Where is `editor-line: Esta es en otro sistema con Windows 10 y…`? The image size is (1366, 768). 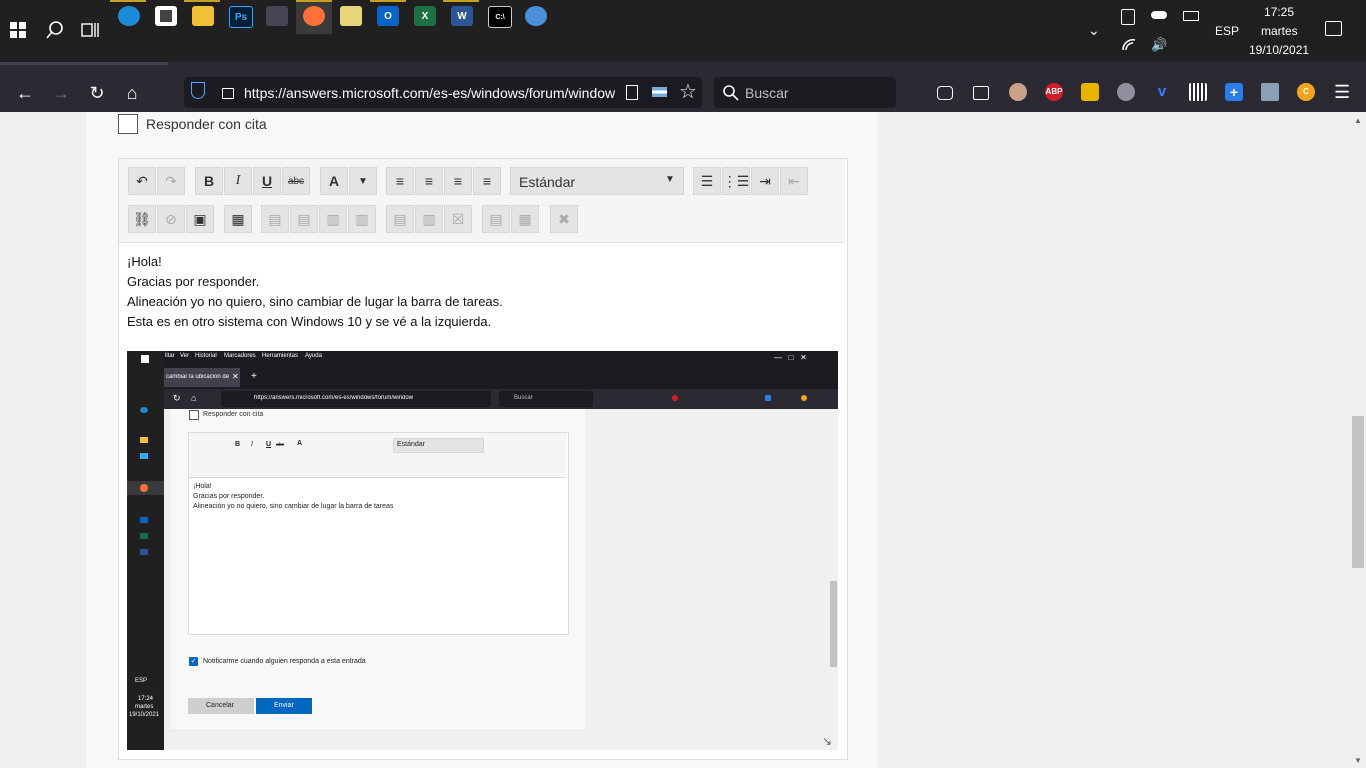
editor-line: Esta es en otro sistema con Windows 10 y… is located at coordinates (309, 321).